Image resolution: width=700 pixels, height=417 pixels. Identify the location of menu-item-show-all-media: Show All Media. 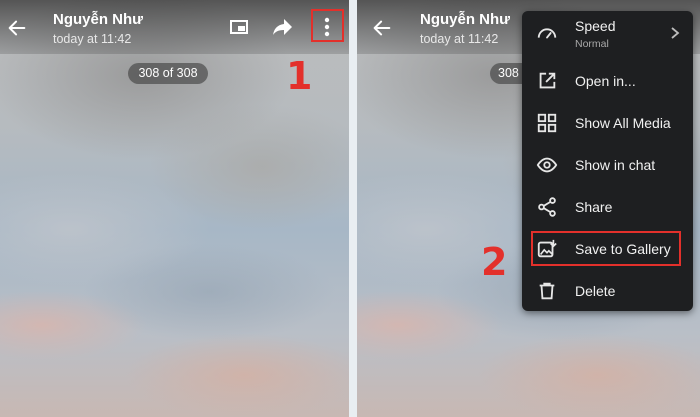
(607, 124).